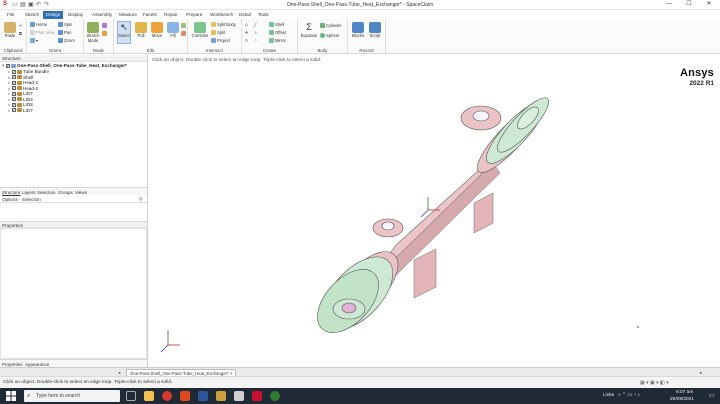  I want to click on camtasia-icon, so click(275, 396).